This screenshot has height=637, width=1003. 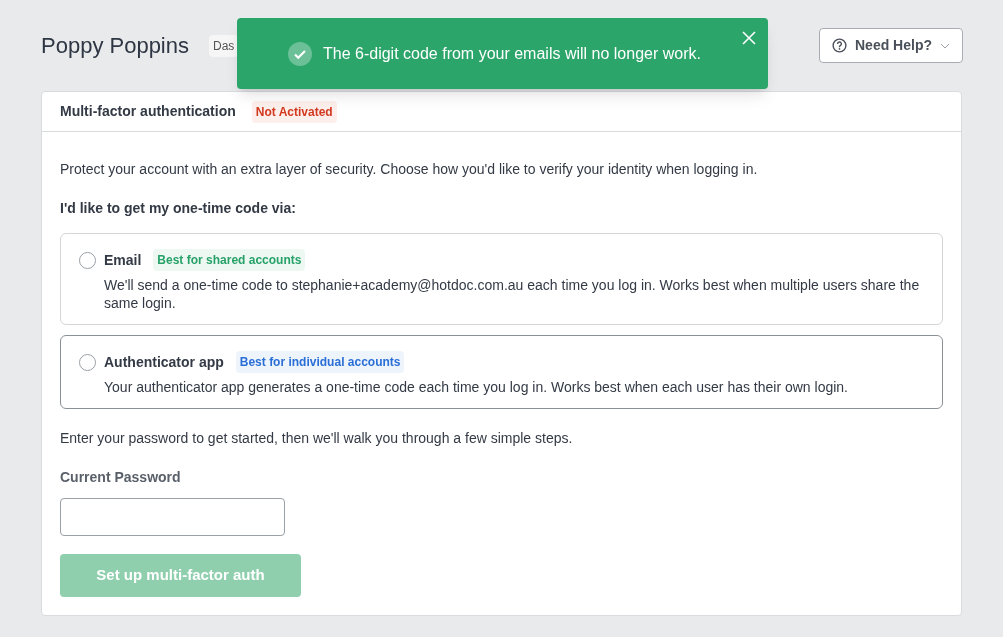 I want to click on option-description: Your authenticator app generates a one-time code each time you log in. Works best when each user has their own login., so click(x=476, y=387).